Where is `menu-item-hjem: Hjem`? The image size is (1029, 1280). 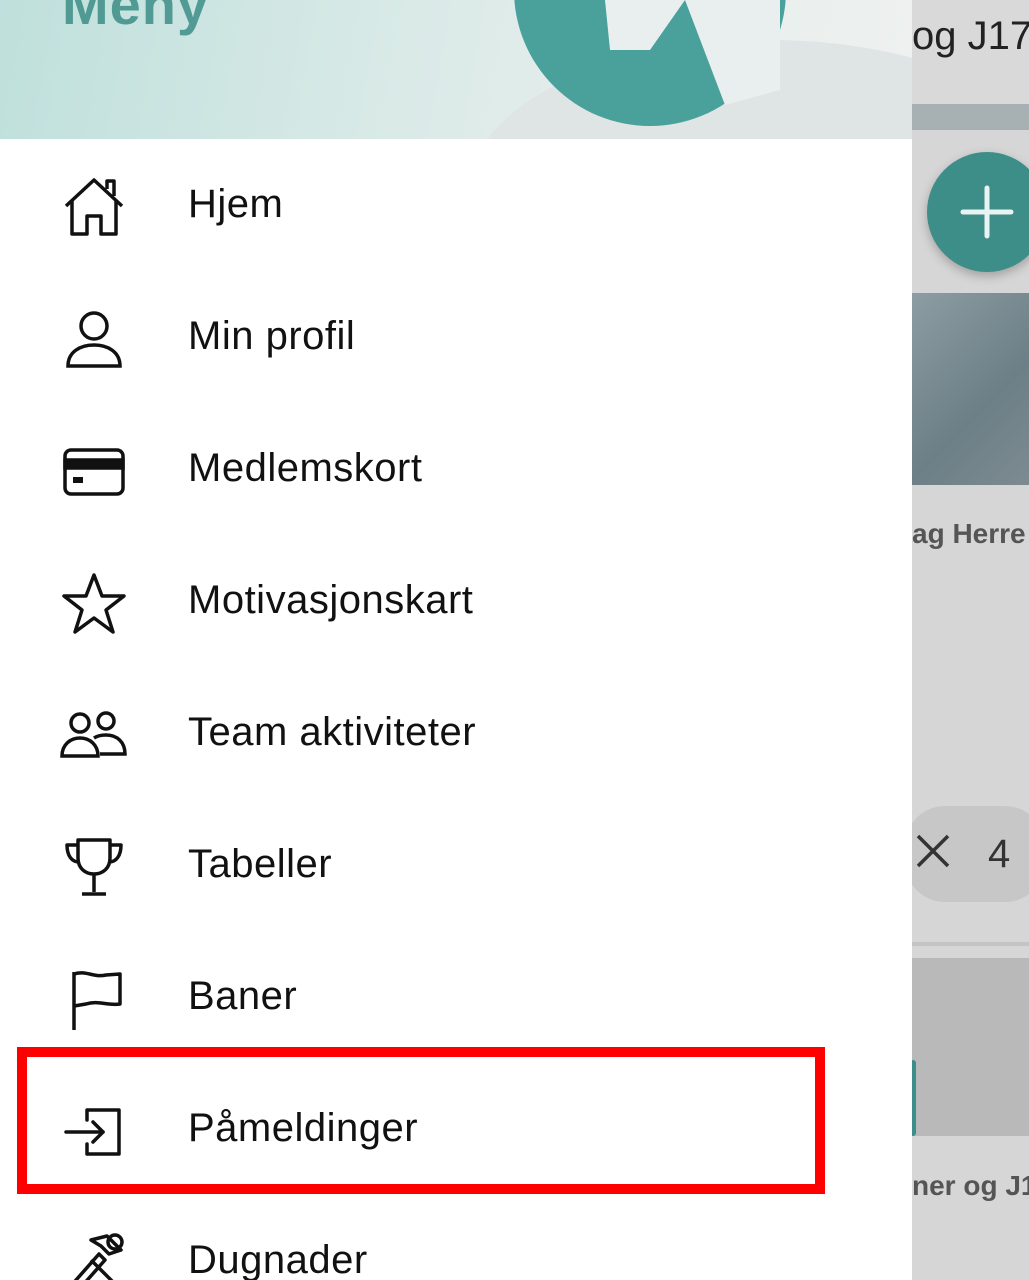 menu-item-hjem: Hjem is located at coordinates (456, 206).